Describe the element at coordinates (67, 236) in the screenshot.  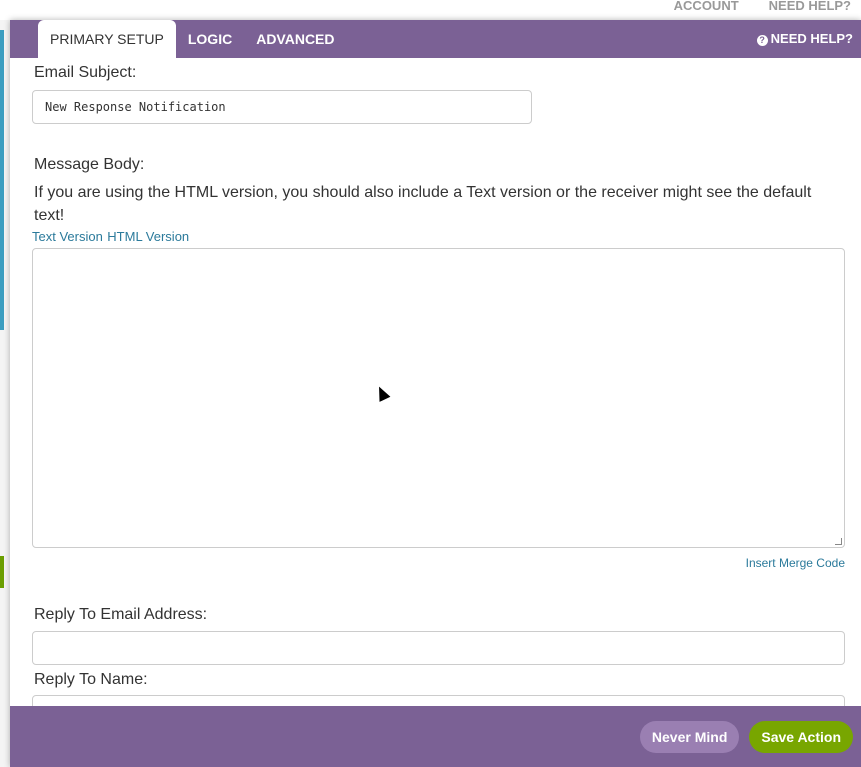
I see `text-version-link: Text Version` at that location.